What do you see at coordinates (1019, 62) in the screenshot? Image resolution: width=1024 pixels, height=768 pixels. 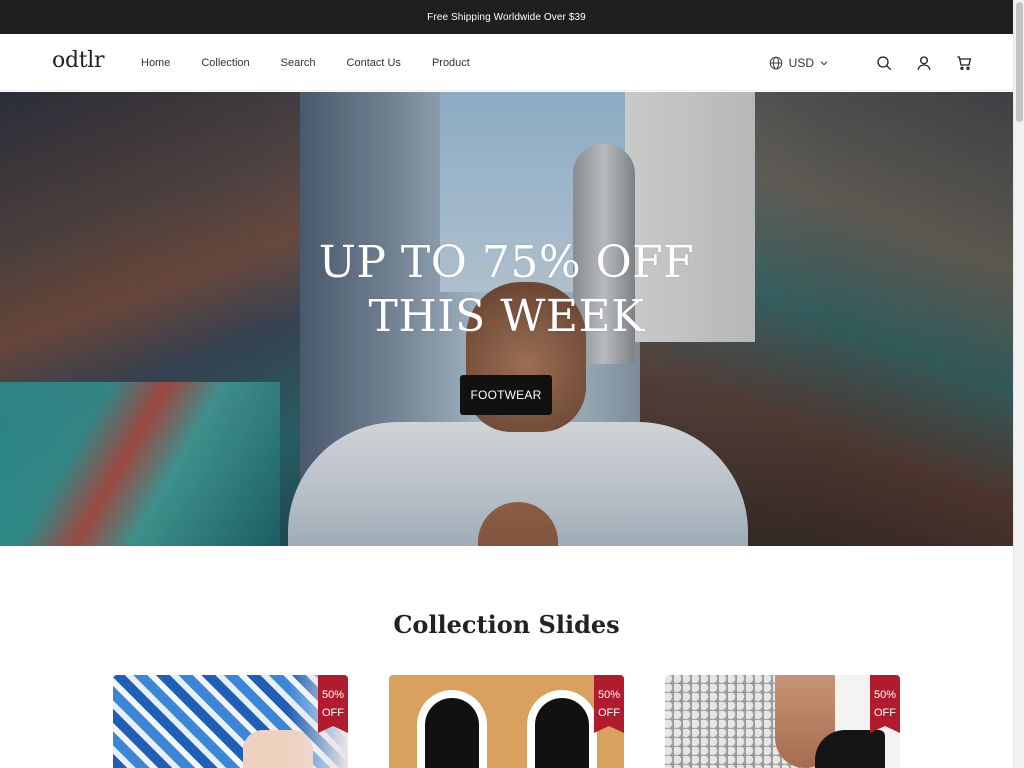 I see `scrollbar-thumb` at bounding box center [1019, 62].